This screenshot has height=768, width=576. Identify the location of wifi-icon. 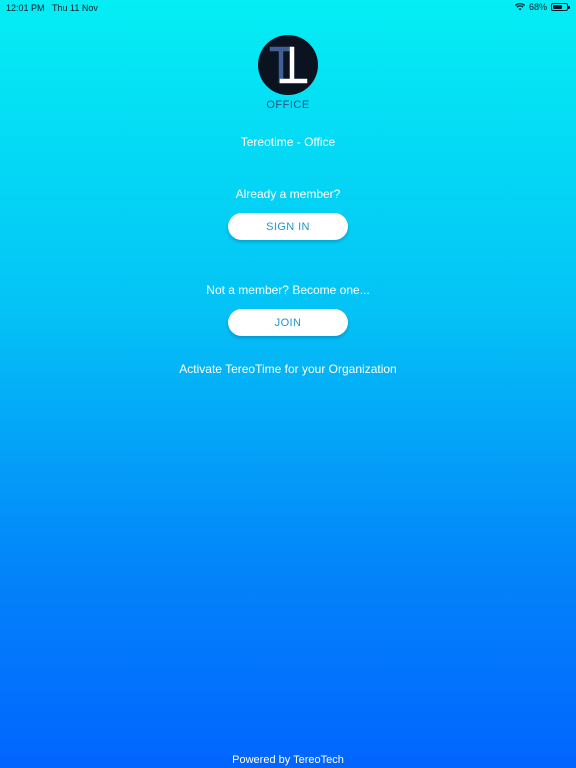
(519, 7).